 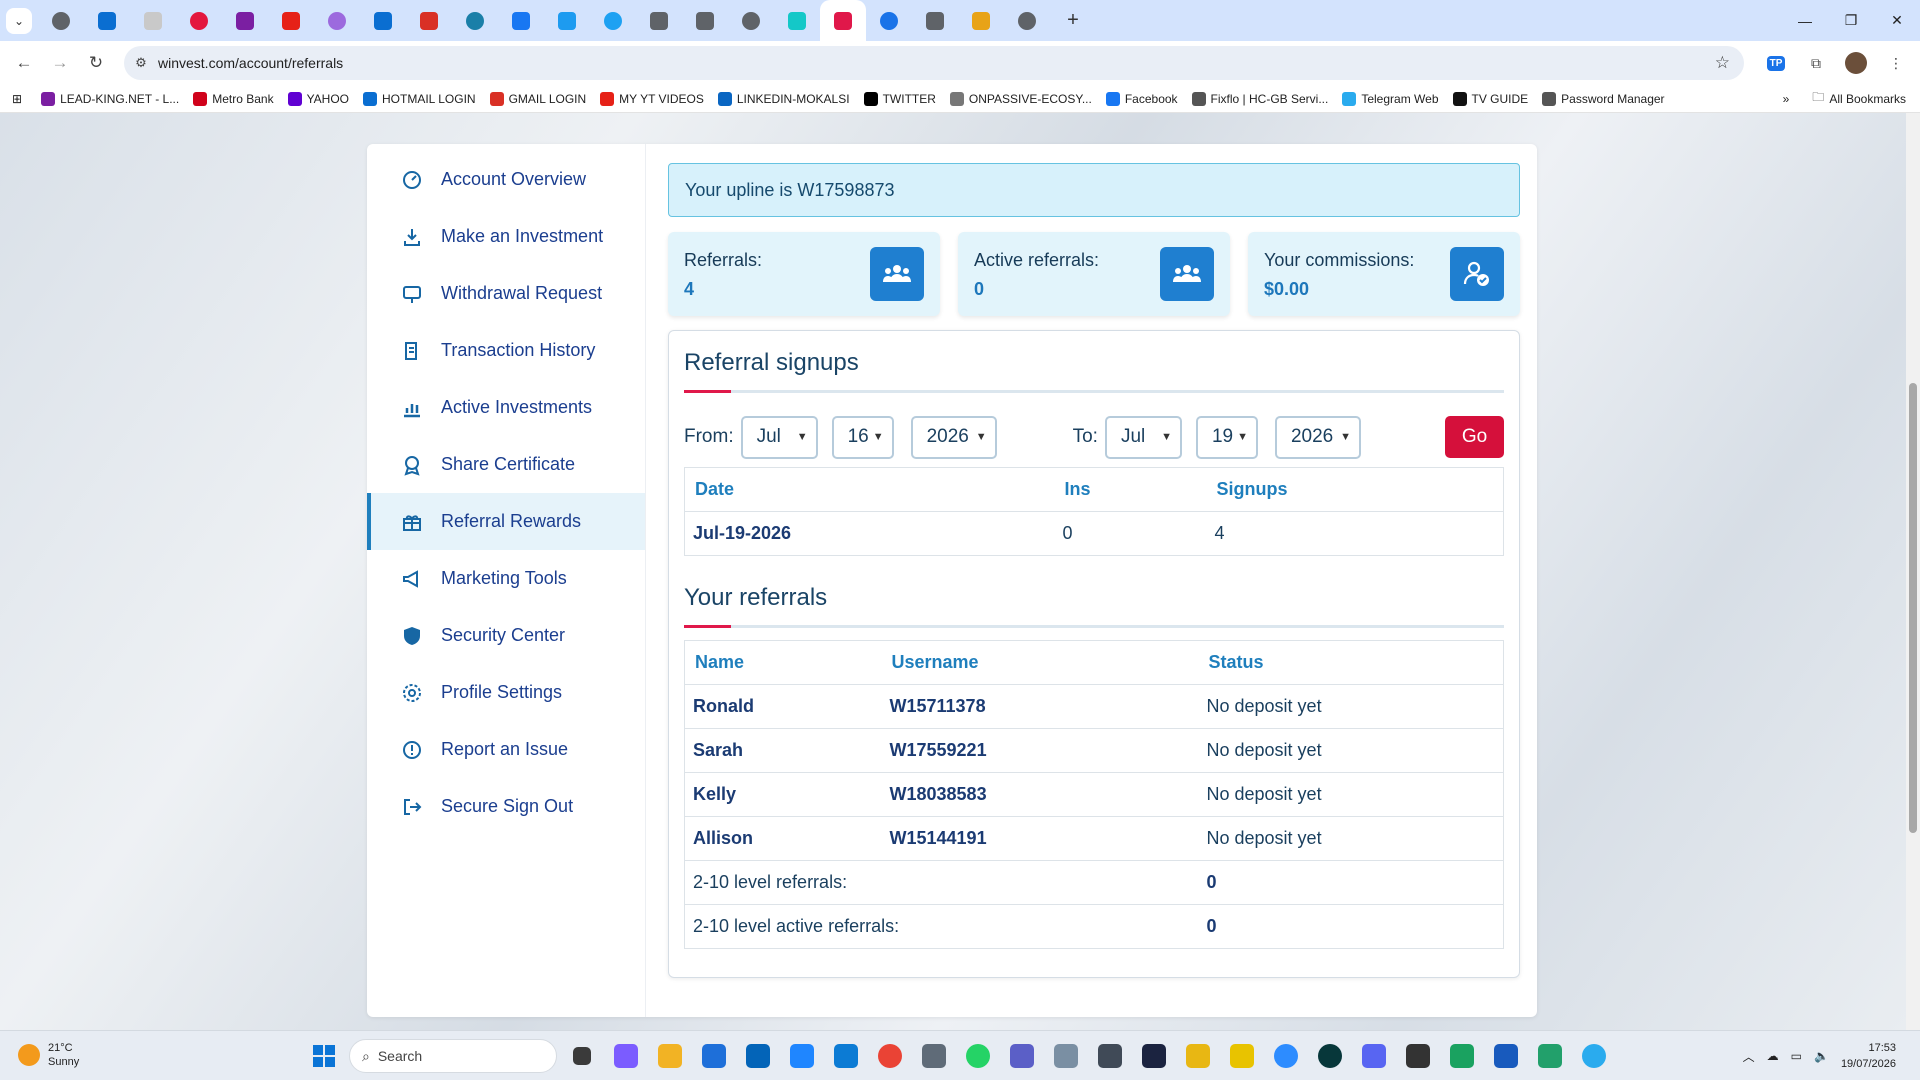 I want to click on forward-button: →, so click(x=60, y=63).